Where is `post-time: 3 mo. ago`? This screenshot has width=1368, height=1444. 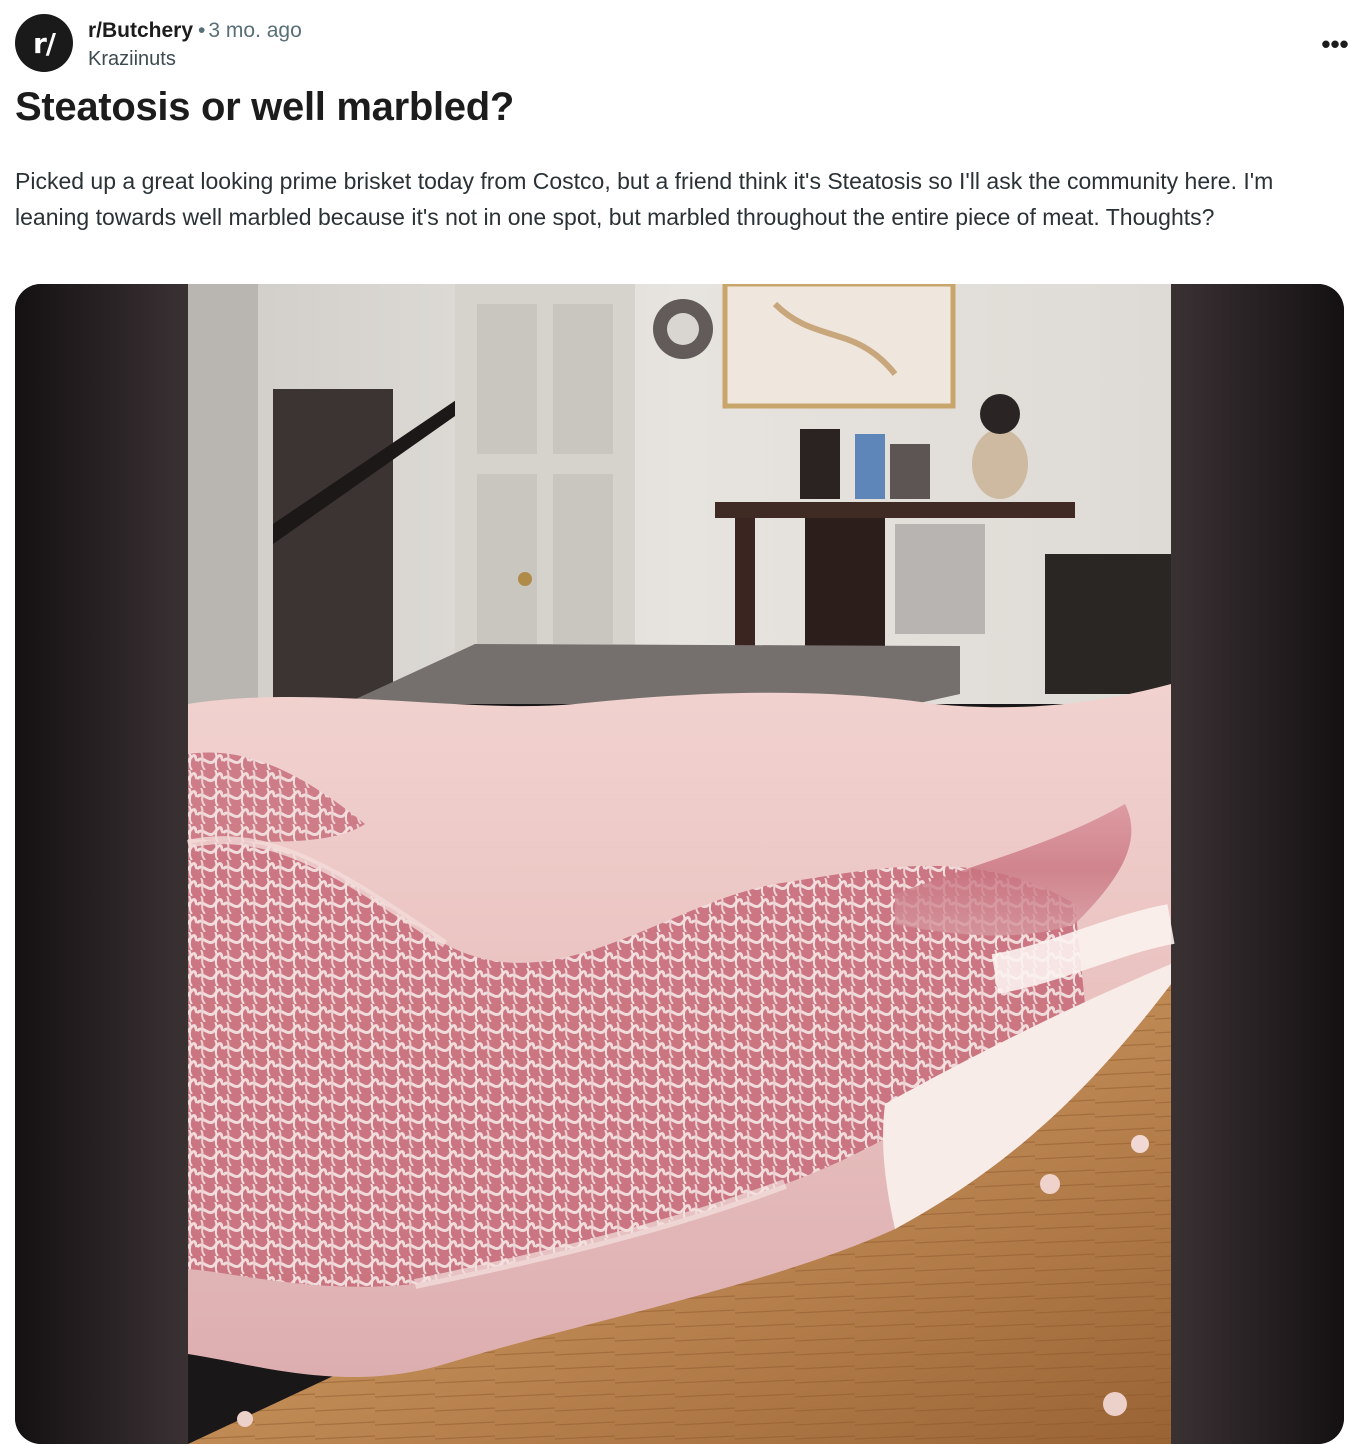 post-time: 3 mo. ago is located at coordinates (255, 30).